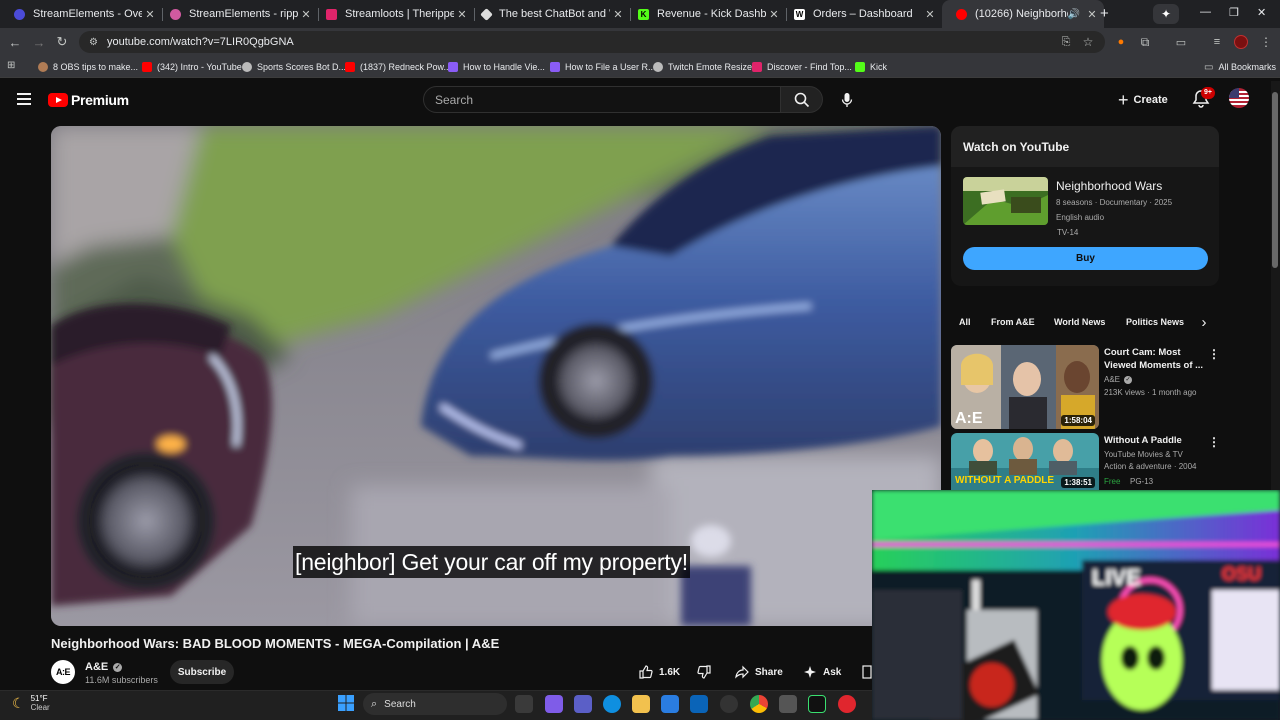 Image resolution: width=1280 pixels, height=720 pixels. What do you see at coordinates (1025, 387) in the screenshot?
I see `recommendation-thumbnail: A:E 1:58:04` at bounding box center [1025, 387].